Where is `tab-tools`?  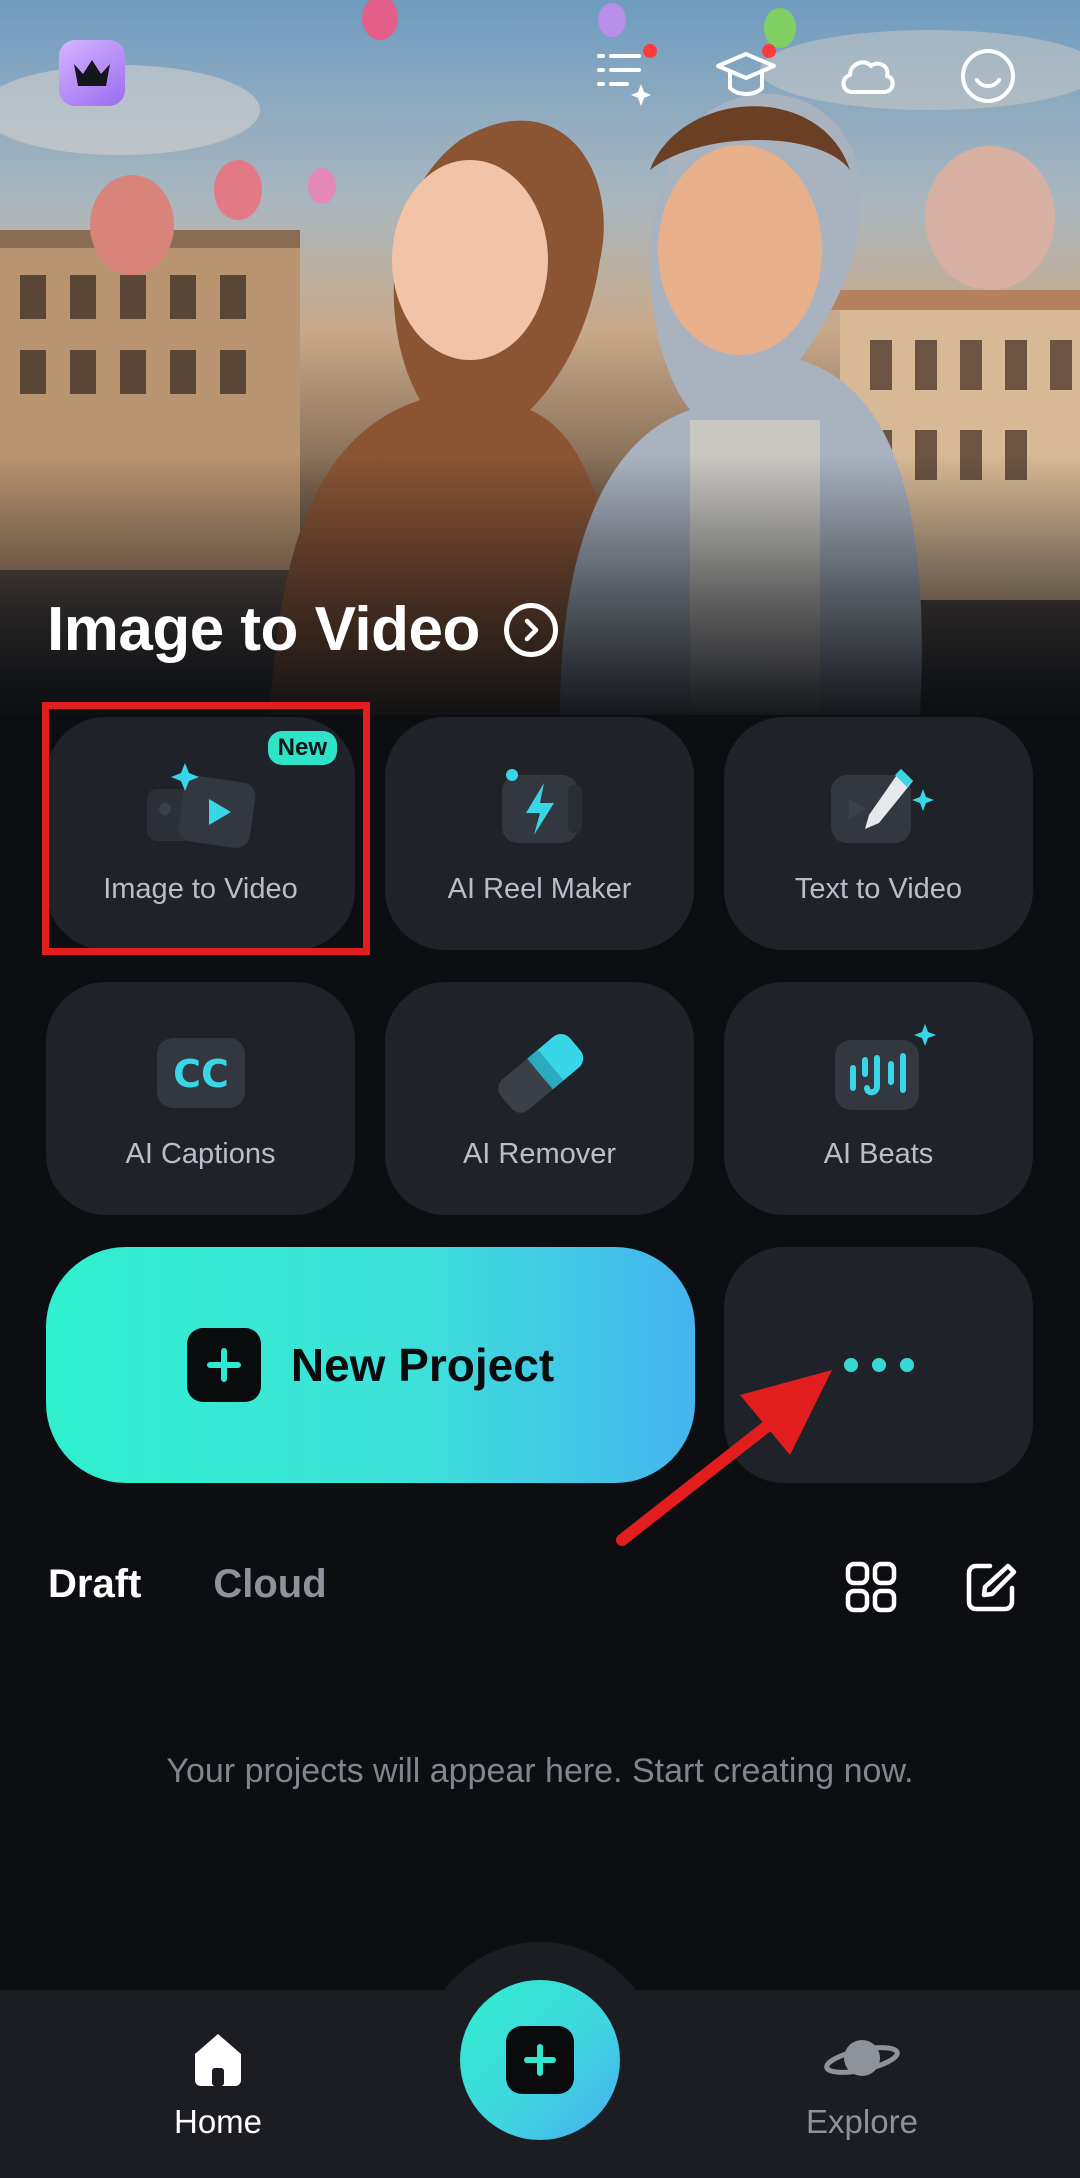 tab-tools is located at coordinates (931, 1589).